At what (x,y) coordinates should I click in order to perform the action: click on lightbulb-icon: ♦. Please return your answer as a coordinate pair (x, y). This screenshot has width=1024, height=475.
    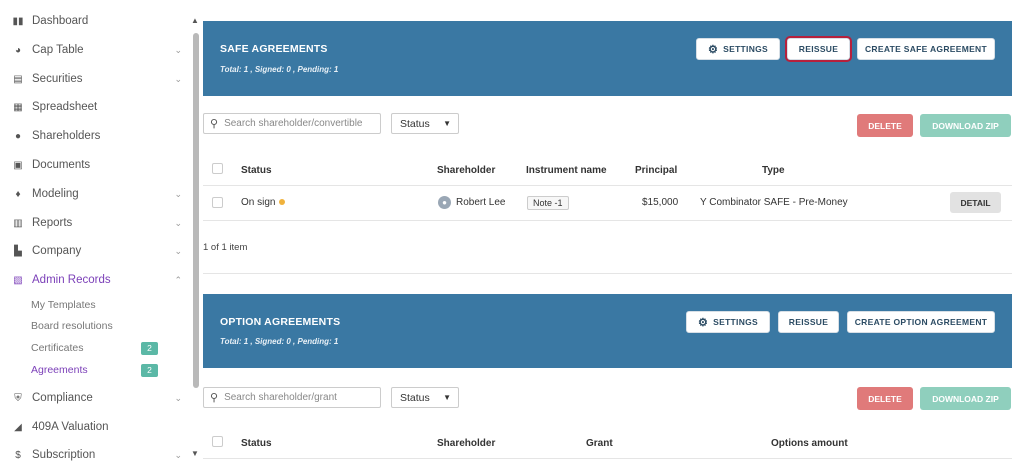
    Looking at the image, I should click on (18, 194).